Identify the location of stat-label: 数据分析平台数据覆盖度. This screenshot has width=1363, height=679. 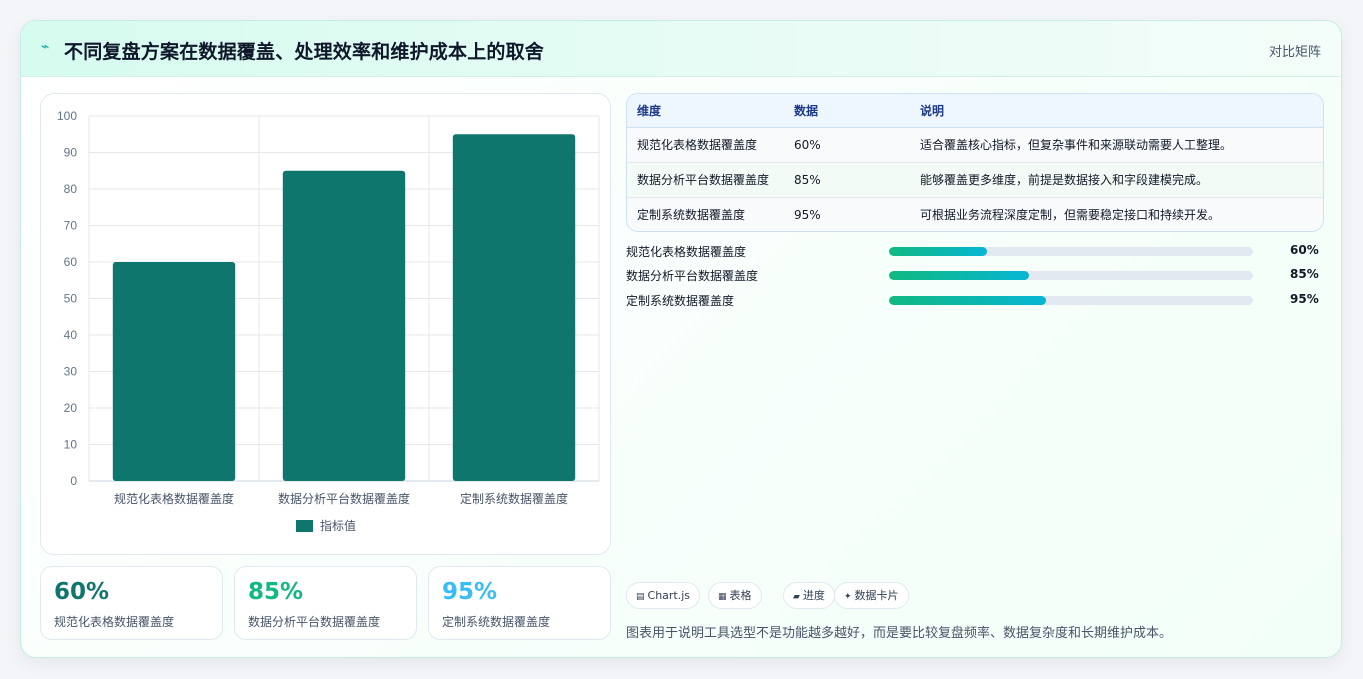
(314, 622).